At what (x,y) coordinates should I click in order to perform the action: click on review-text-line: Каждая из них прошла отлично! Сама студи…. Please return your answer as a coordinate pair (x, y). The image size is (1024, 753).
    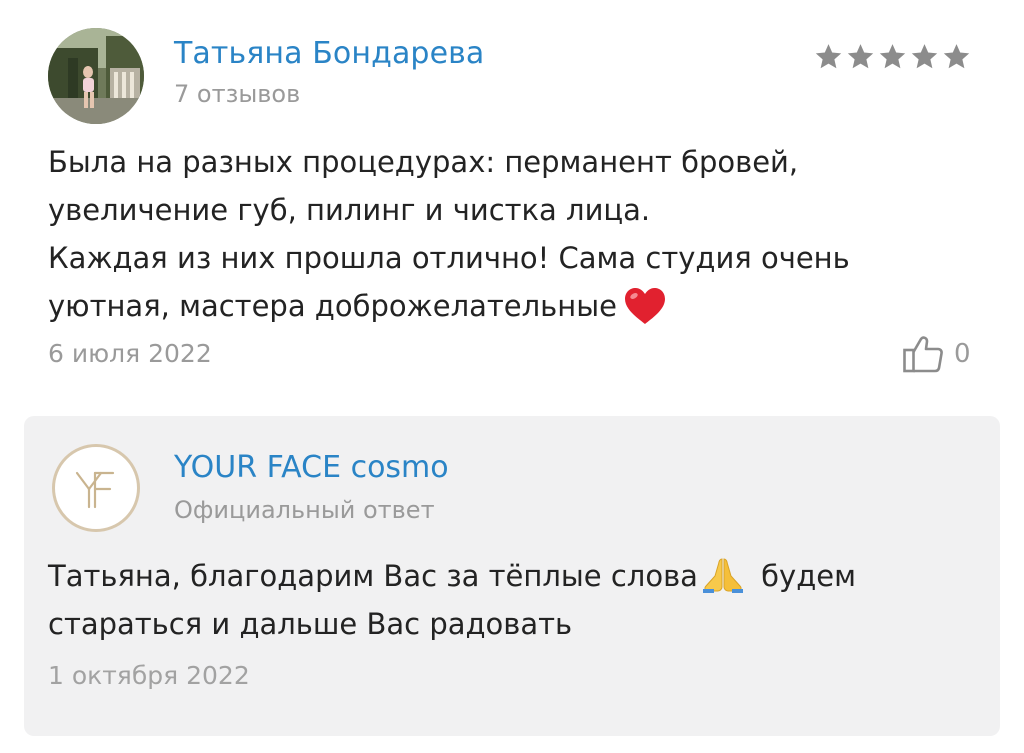
    Looking at the image, I should click on (449, 258).